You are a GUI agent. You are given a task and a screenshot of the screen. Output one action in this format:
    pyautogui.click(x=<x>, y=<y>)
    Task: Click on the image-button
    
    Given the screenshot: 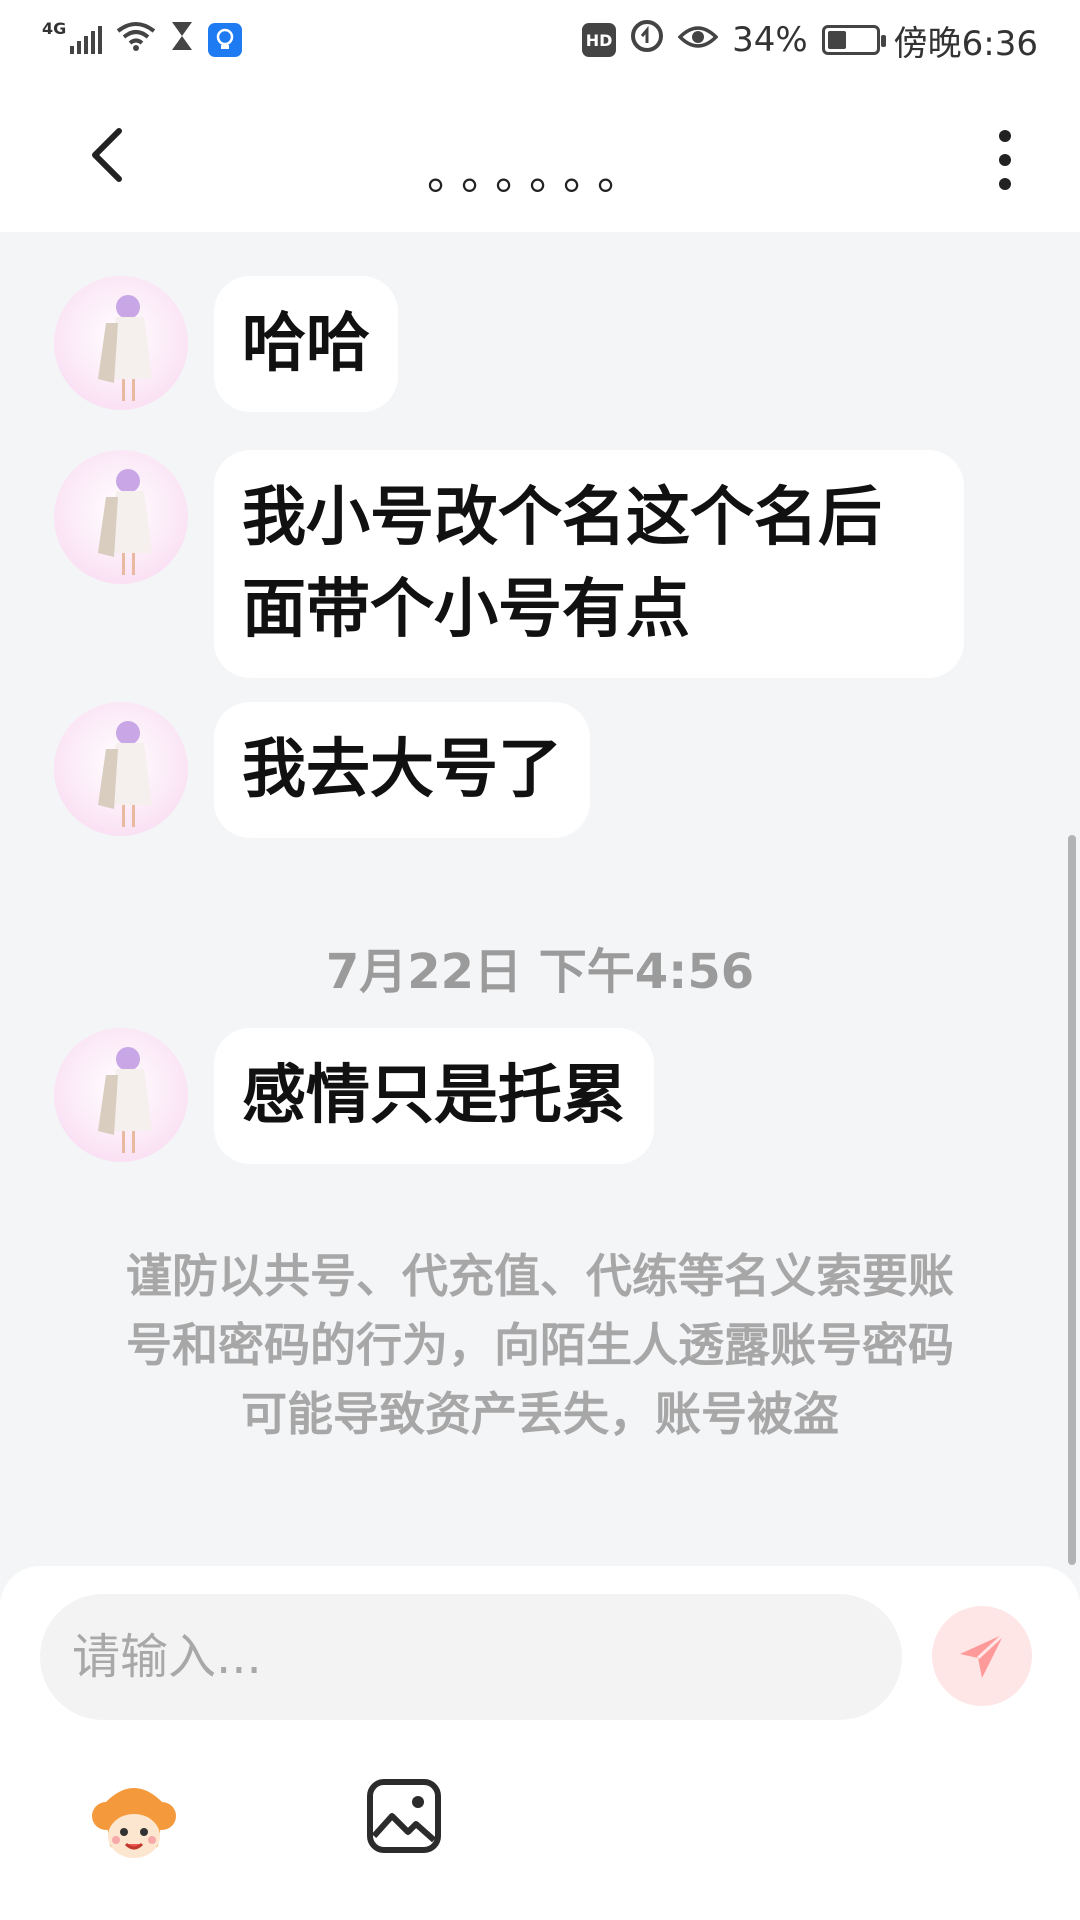 What is the action you would take?
    pyautogui.click(x=404, y=1816)
    